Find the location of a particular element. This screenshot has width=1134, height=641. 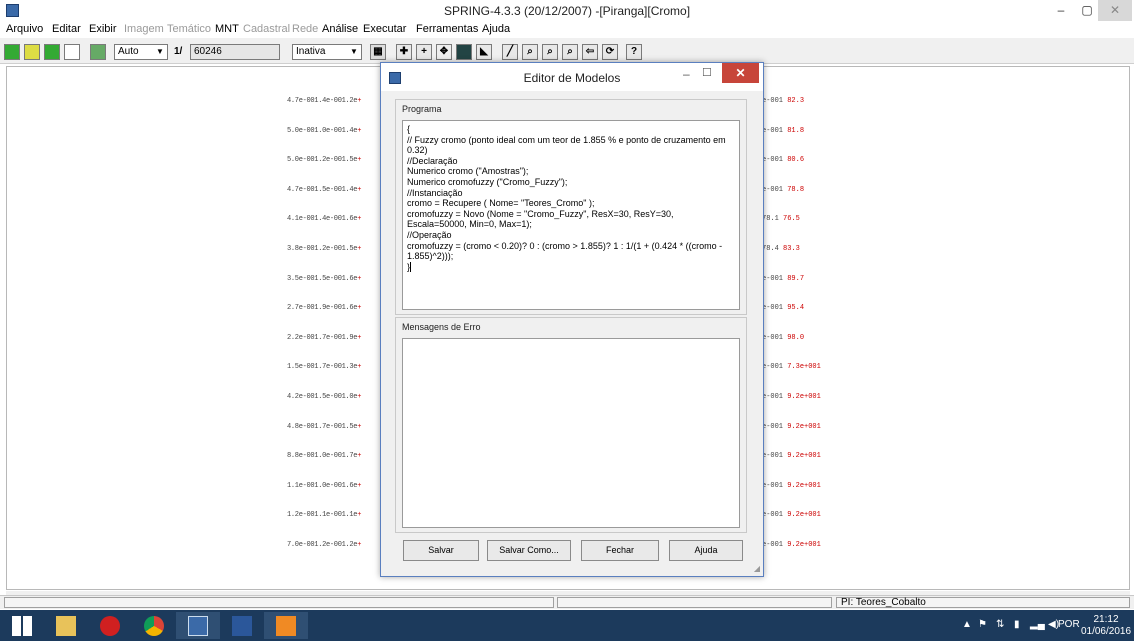

menu-tematico: Temático is located at coordinates (189, 29).